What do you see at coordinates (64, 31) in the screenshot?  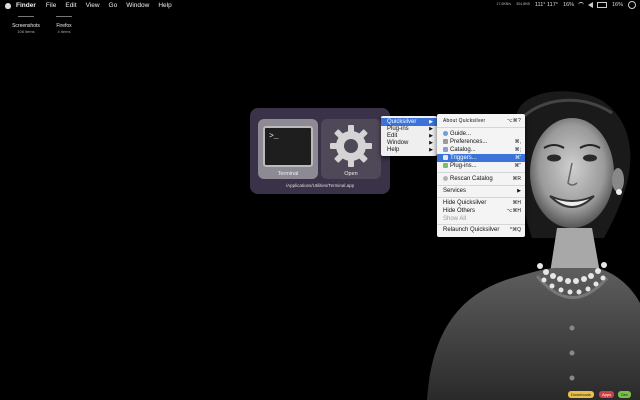 I see `desktop-item-count: 4 items` at bounding box center [64, 31].